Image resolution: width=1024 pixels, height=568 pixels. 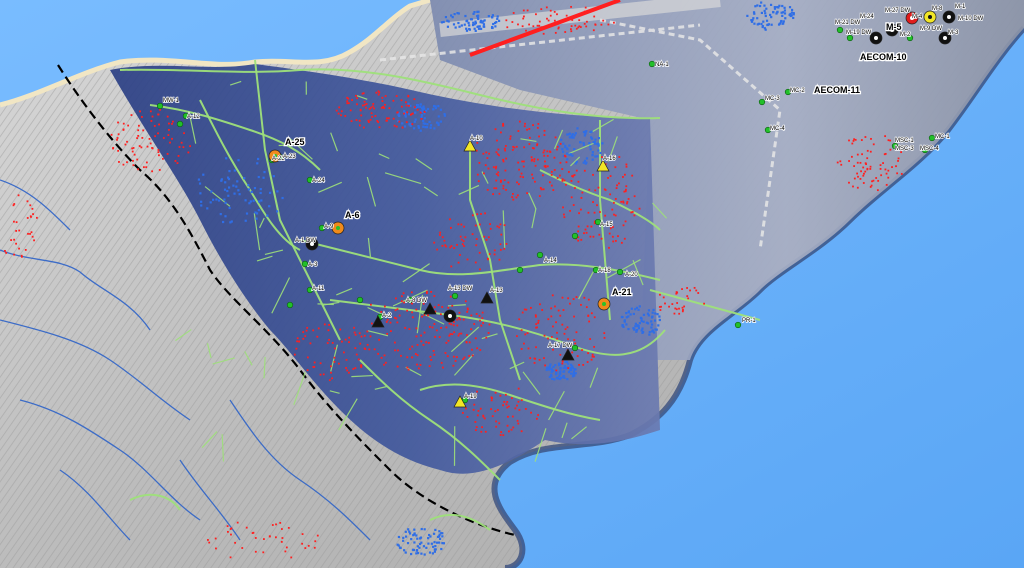 What do you see at coordinates (898, 11) in the screenshot?
I see `label-m-27-dw: M-27 DW` at bounding box center [898, 11].